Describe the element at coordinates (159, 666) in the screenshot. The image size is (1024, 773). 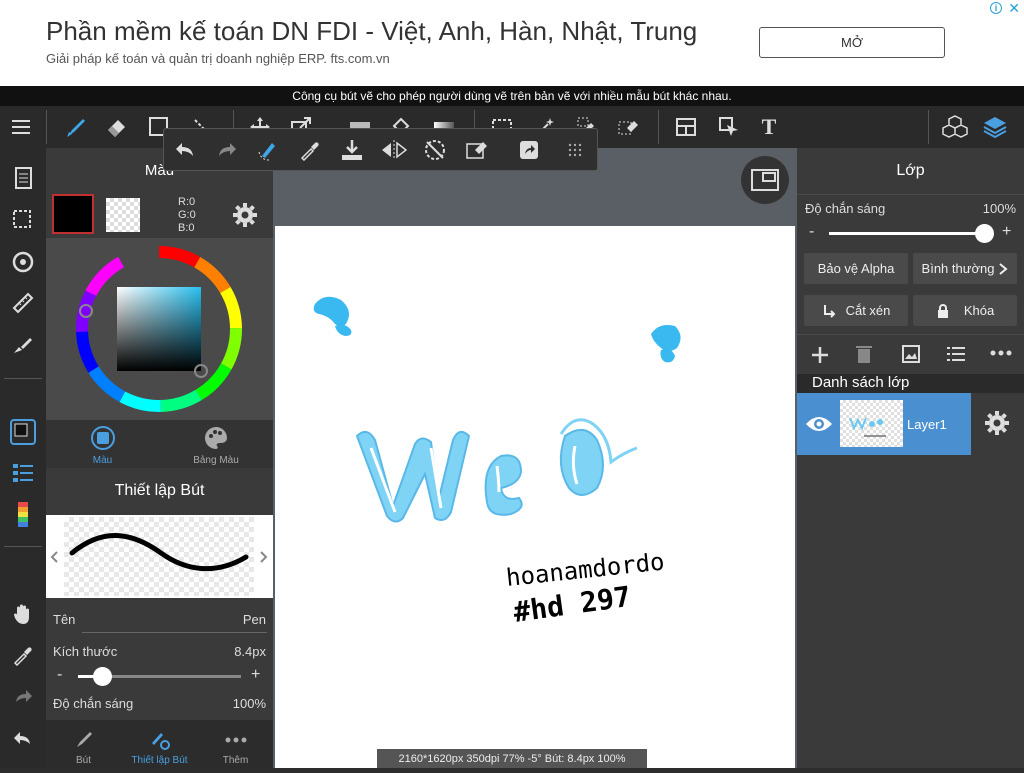
I see `brush-size-row: Kích thước 8.4px - +` at that location.